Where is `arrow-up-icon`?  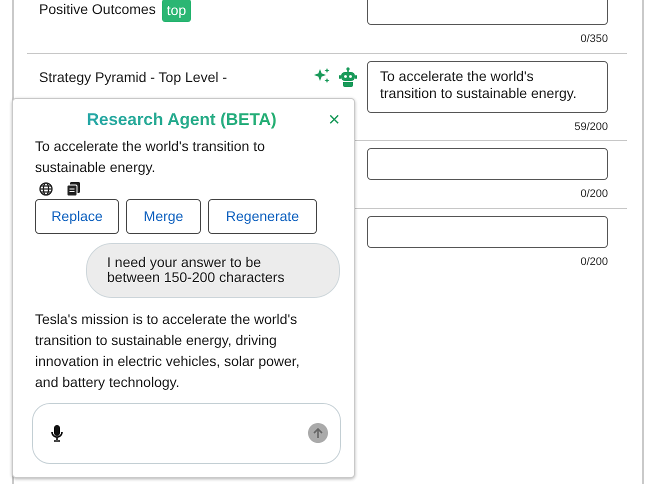 arrow-up-icon is located at coordinates (318, 433).